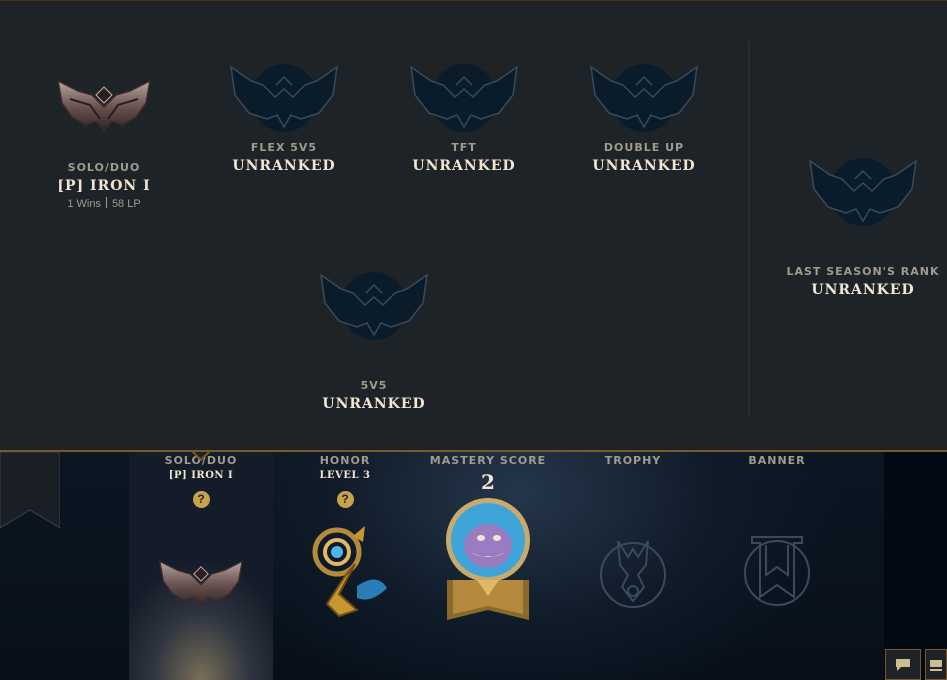  I want to click on chat-icon, so click(903, 664).